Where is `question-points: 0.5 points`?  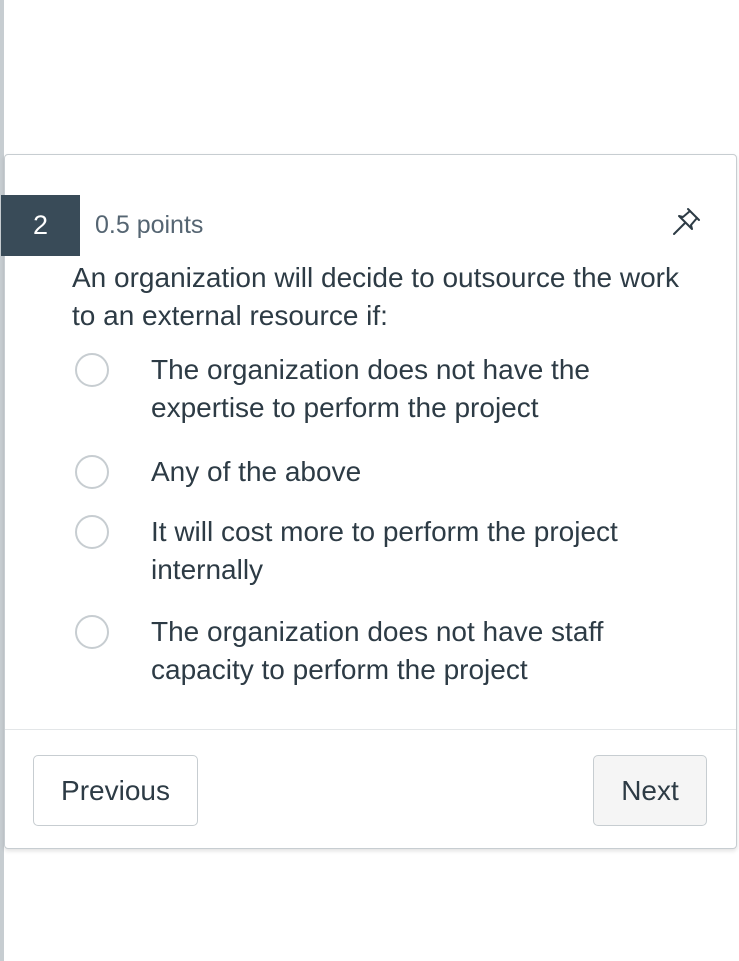 question-points: 0.5 points is located at coordinates (149, 225).